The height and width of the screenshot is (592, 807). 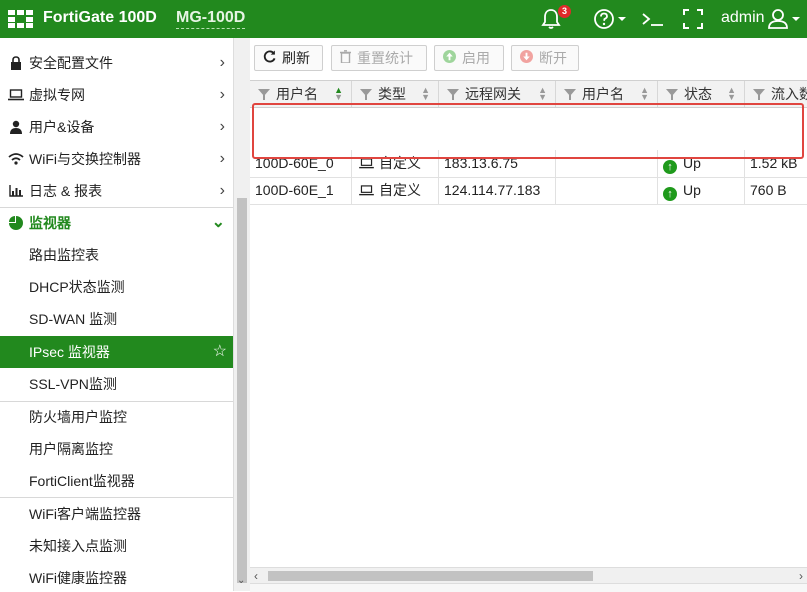 I want to click on fortinet-logo-icon, so click(x=21, y=19).